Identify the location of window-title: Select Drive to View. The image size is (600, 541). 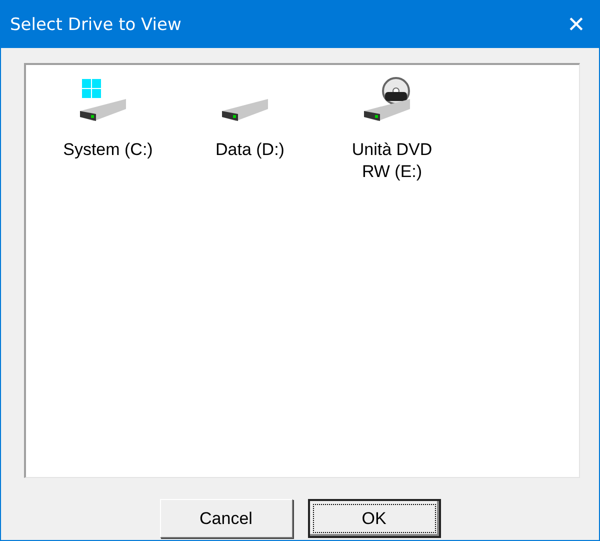
(96, 24).